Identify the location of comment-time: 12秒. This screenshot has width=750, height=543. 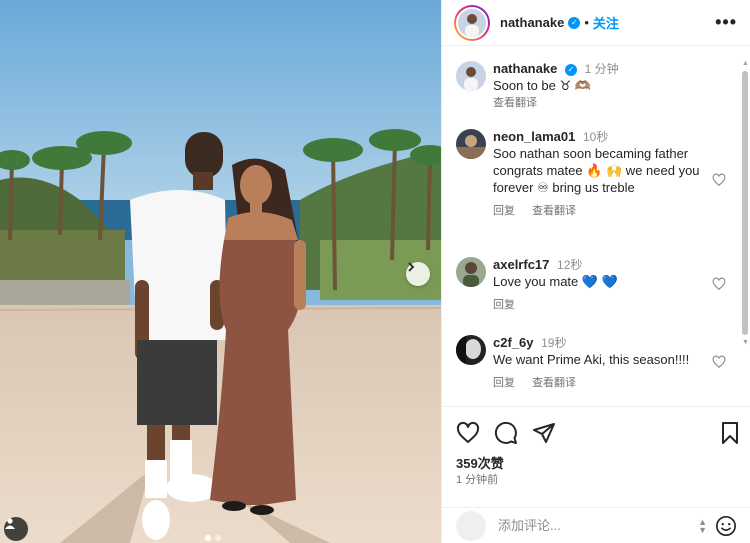
(569, 265).